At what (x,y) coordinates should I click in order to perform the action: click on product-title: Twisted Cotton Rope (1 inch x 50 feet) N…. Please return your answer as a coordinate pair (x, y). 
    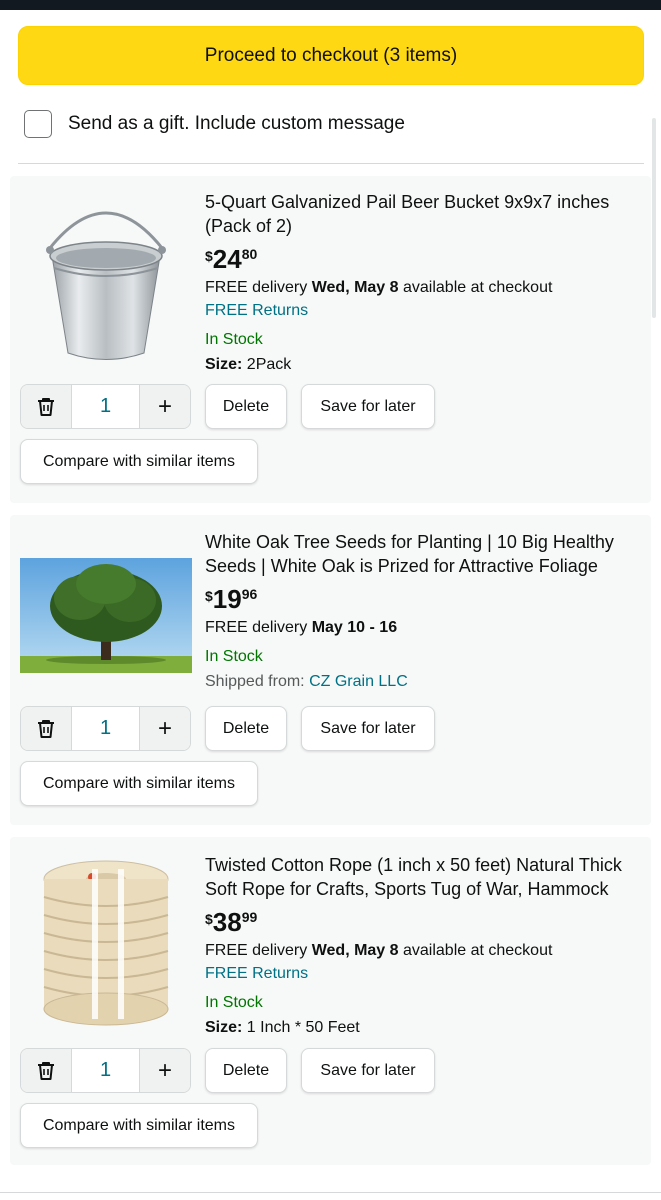
    Looking at the image, I should click on (422, 877).